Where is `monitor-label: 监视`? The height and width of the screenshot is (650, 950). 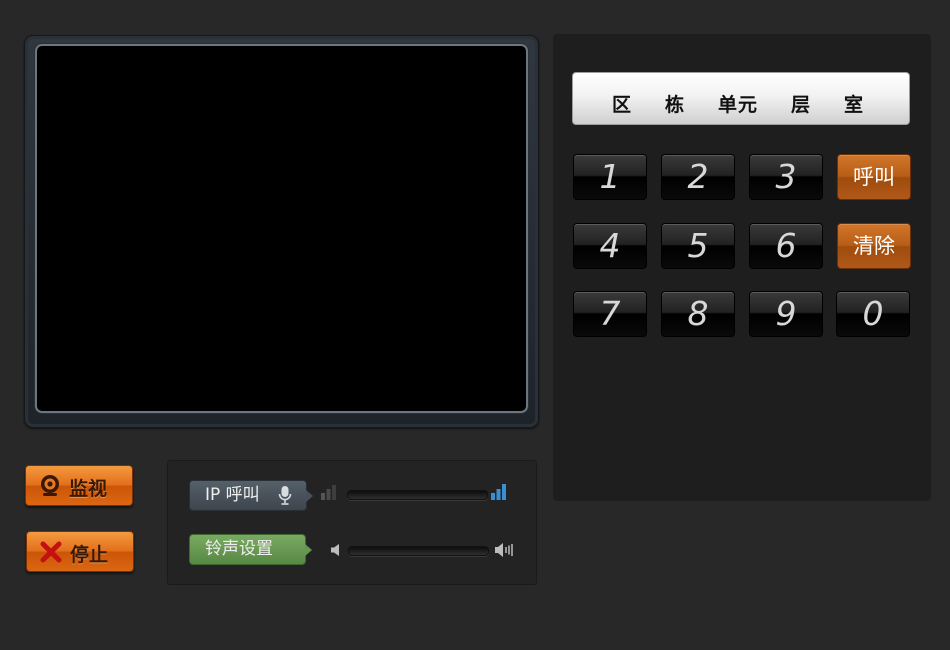 monitor-label: 监视 is located at coordinates (88, 489).